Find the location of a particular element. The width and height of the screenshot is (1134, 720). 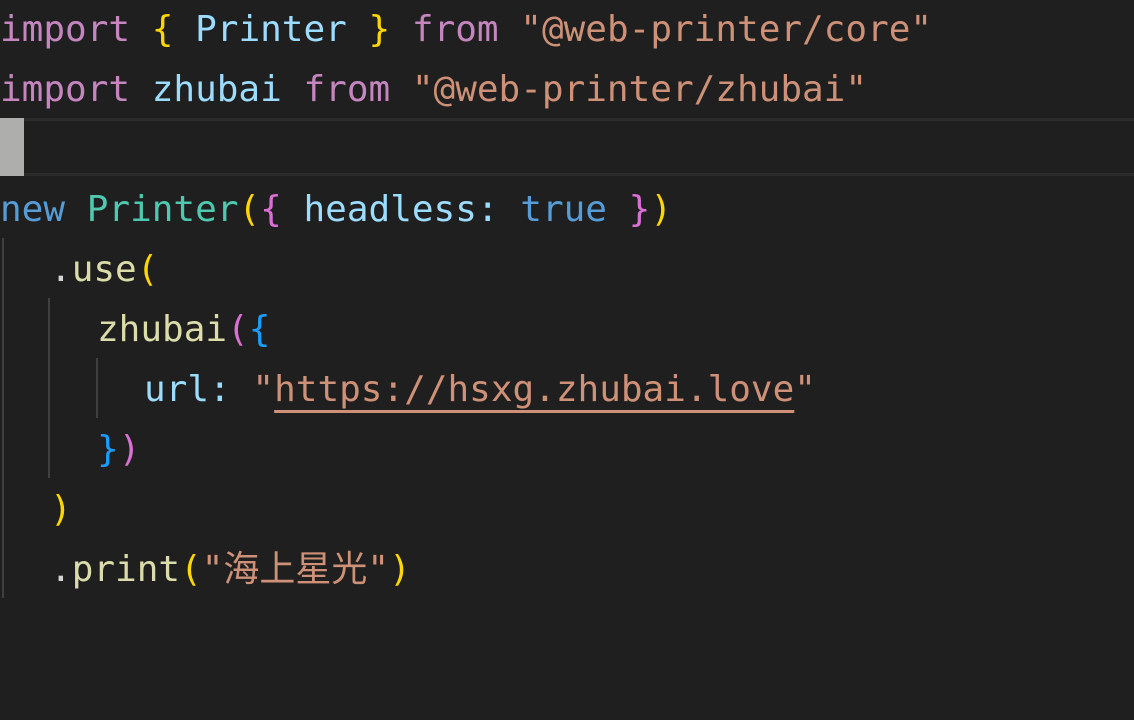

quote-close: " is located at coordinates (805, 389).